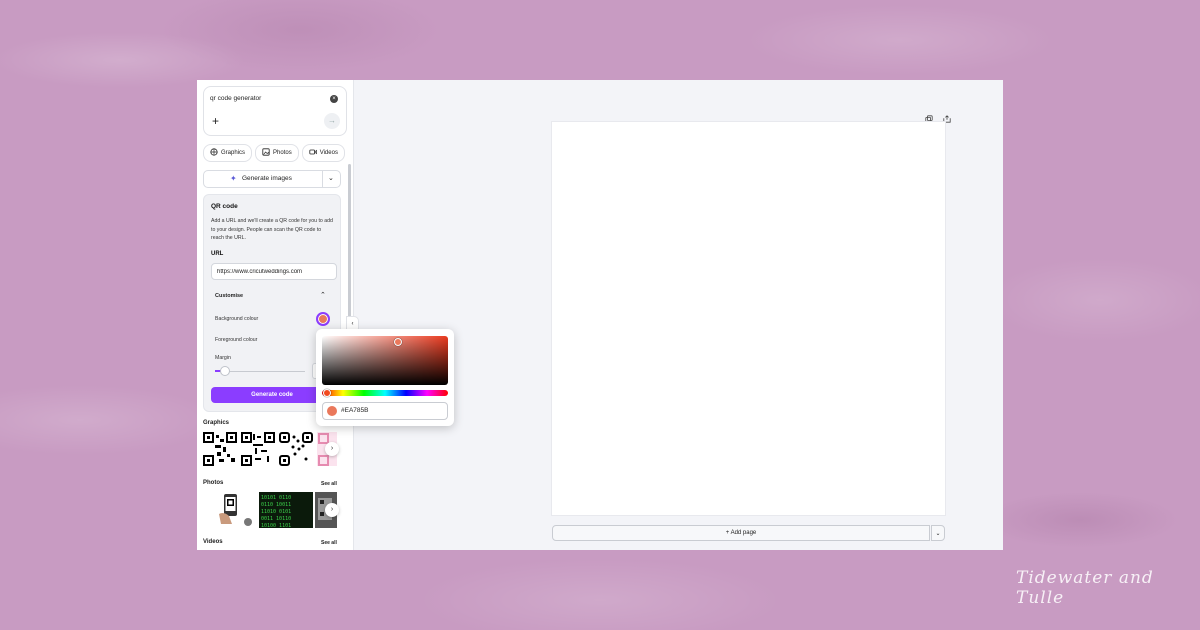 The width and height of the screenshot is (1200, 630). Describe the element at coordinates (323, 295) in the screenshot. I see `chevron-up-icon: ⌃` at that location.